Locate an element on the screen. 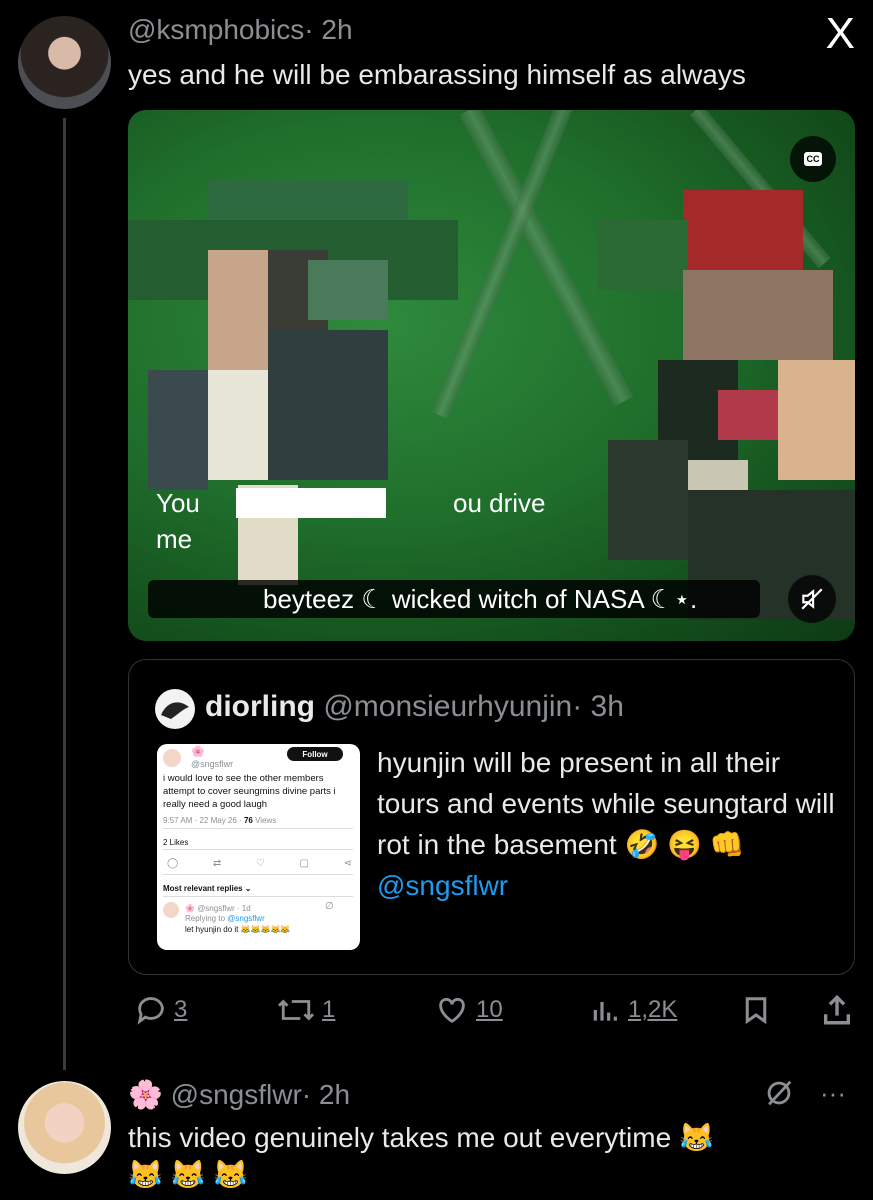  tweet-header: @ksmphobics· 2h is located at coordinates (240, 30).